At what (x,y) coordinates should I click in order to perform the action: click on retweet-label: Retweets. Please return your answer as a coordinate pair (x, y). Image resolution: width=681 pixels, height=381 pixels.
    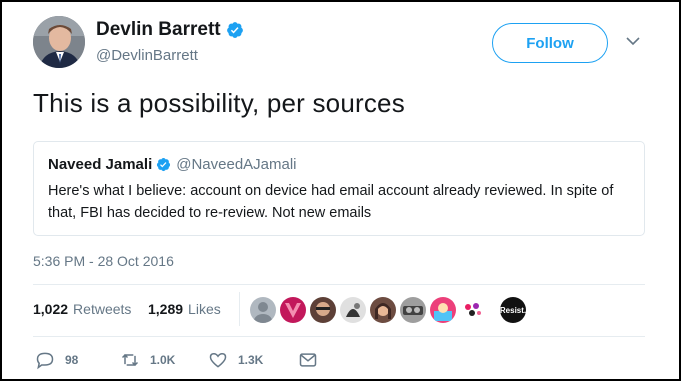
    Looking at the image, I should click on (102, 309).